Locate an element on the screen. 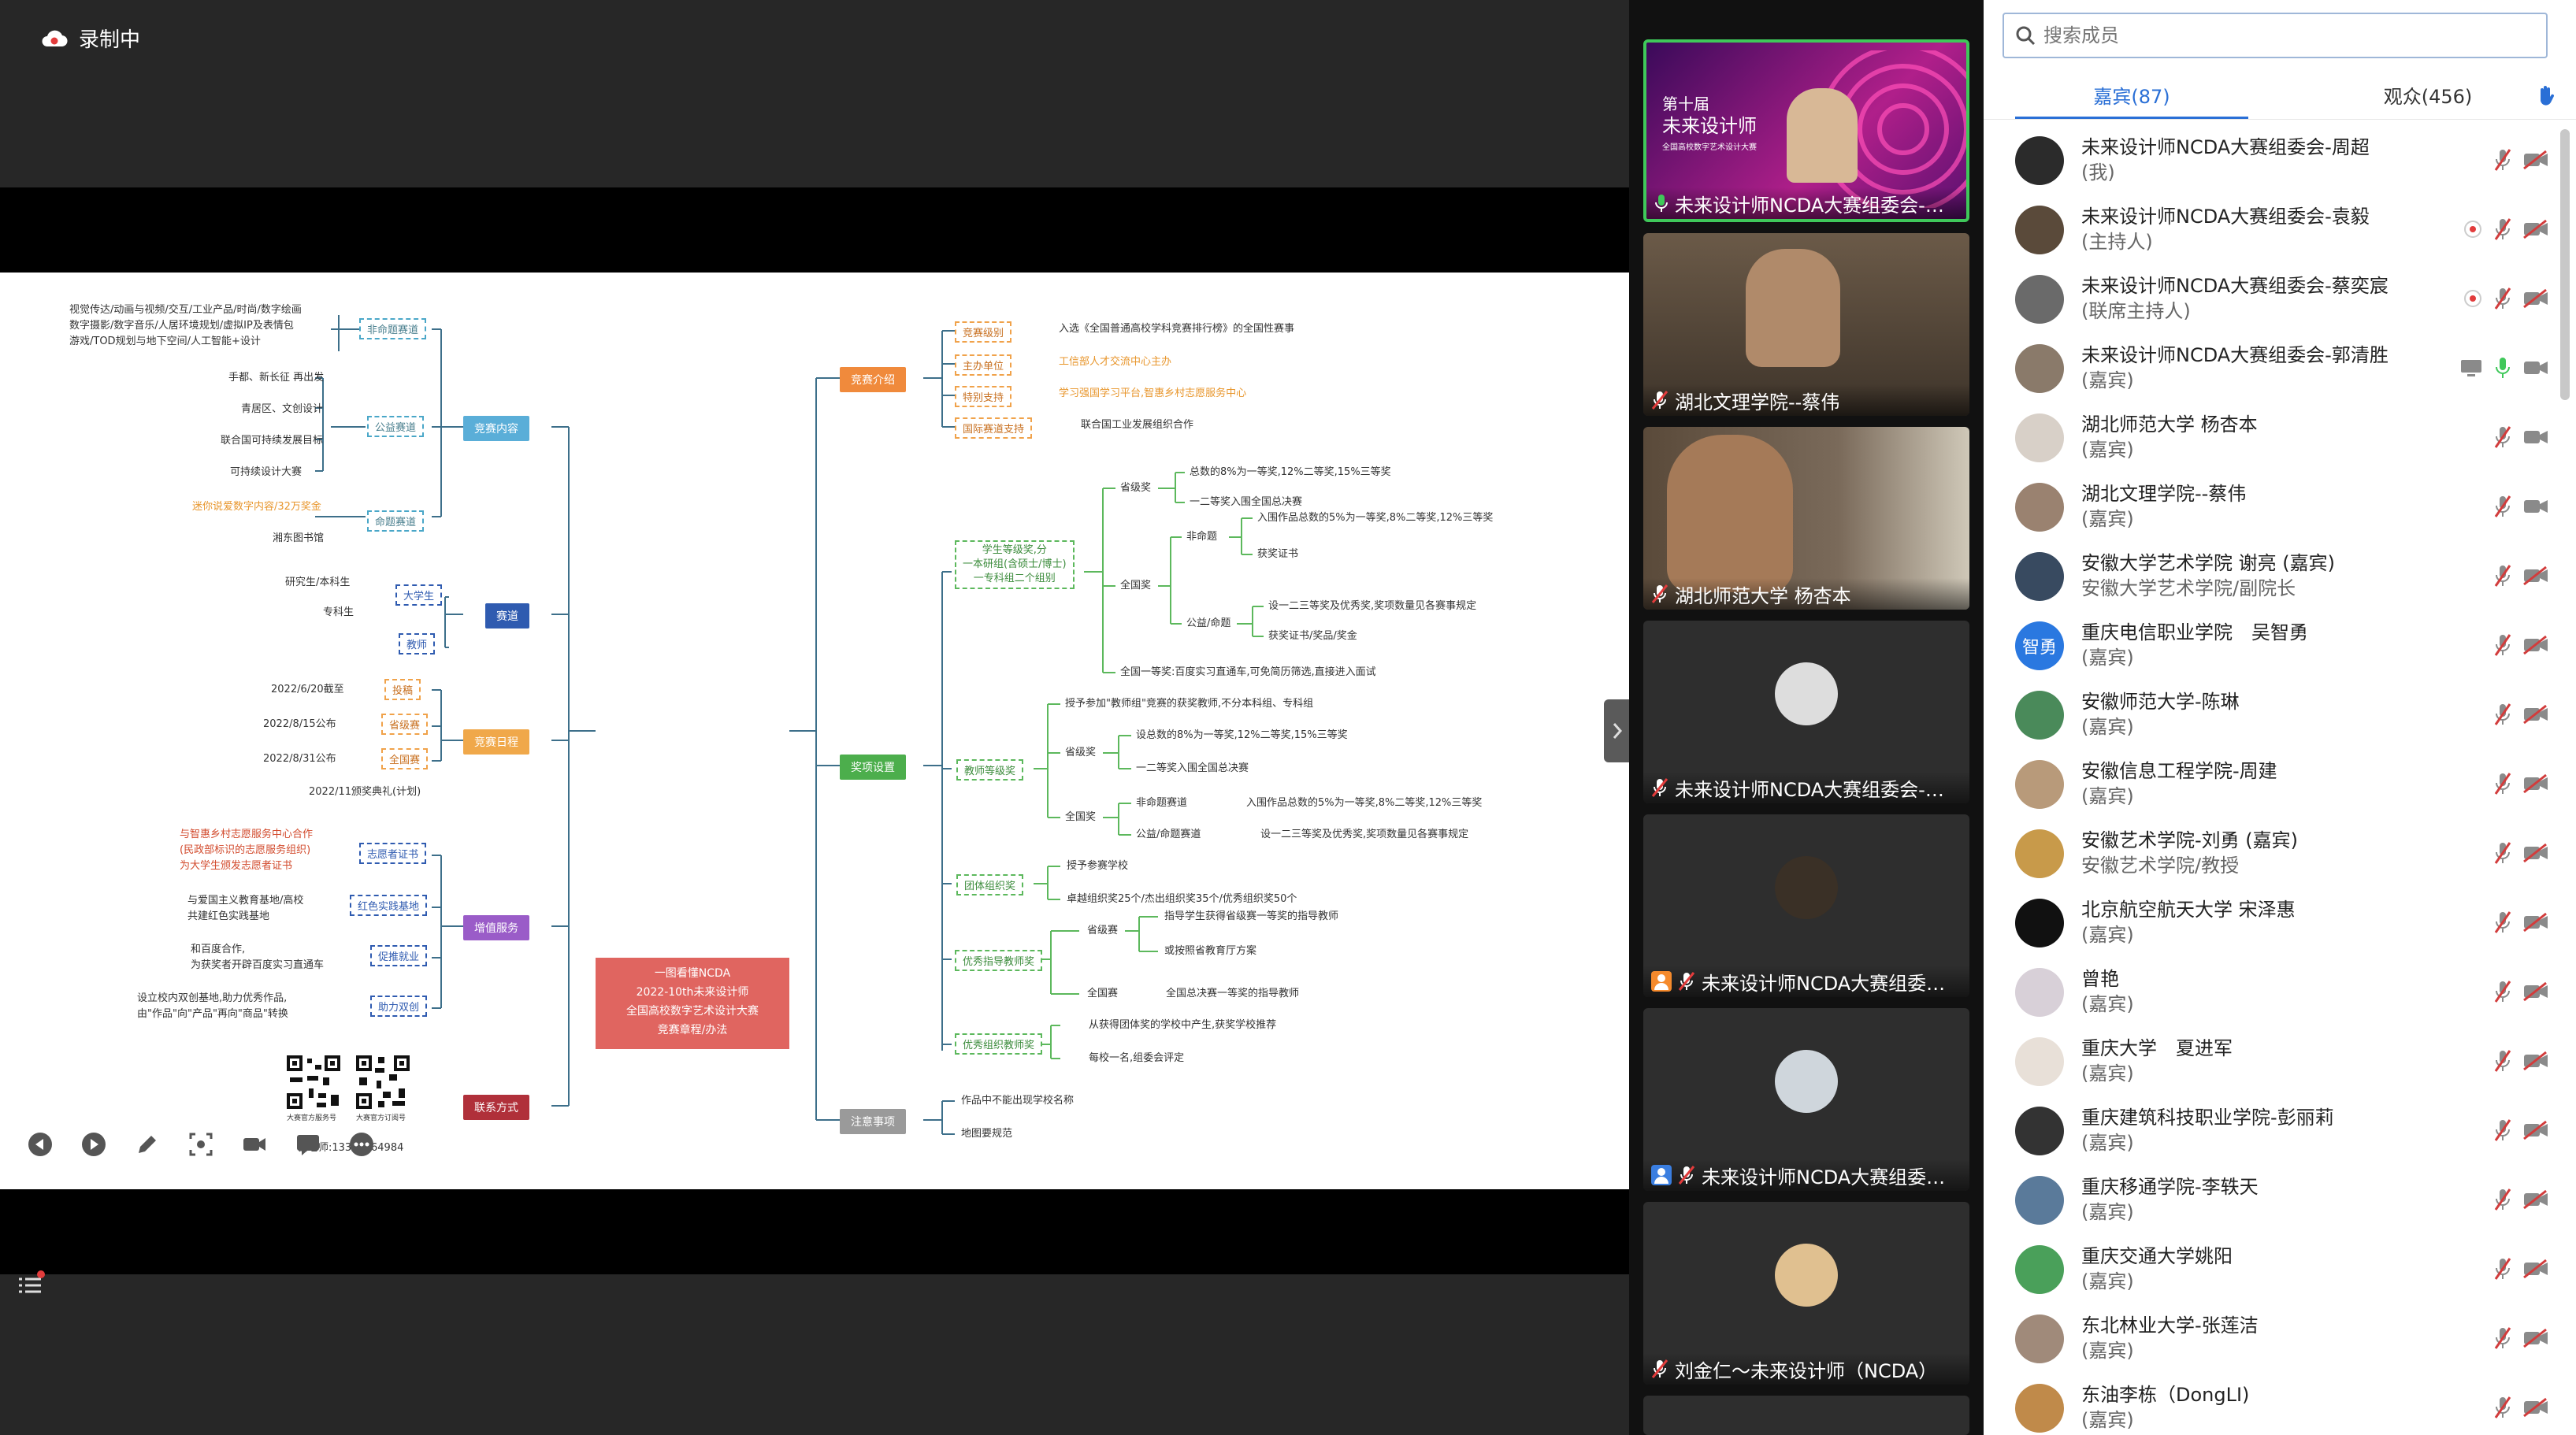  raise-hand-icon is located at coordinates (2545, 96).